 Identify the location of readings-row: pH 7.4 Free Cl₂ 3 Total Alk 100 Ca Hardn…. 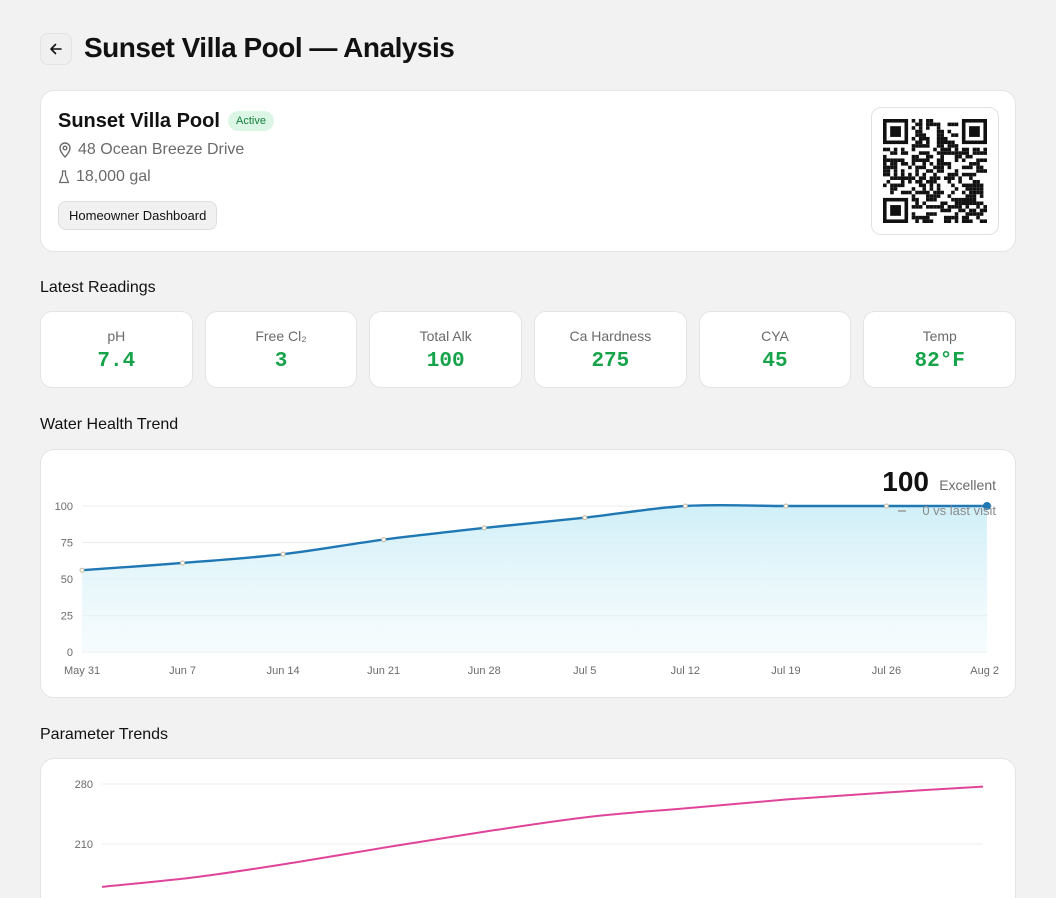
(528, 349).